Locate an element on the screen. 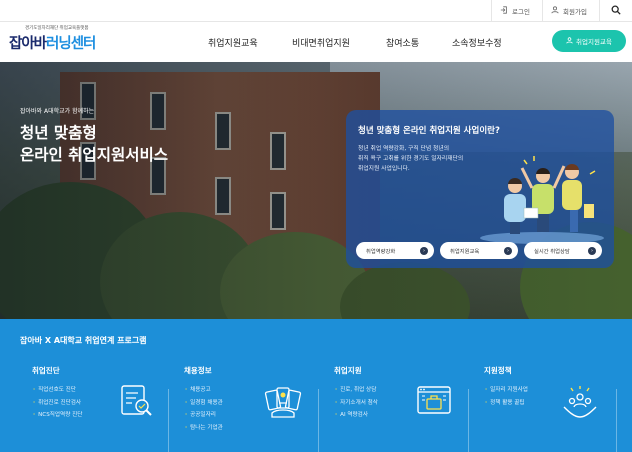 The height and width of the screenshot is (452, 632). program-column-list: 일자리 지원사업 정책 활용 꿀팁 is located at coordinates (506, 396).